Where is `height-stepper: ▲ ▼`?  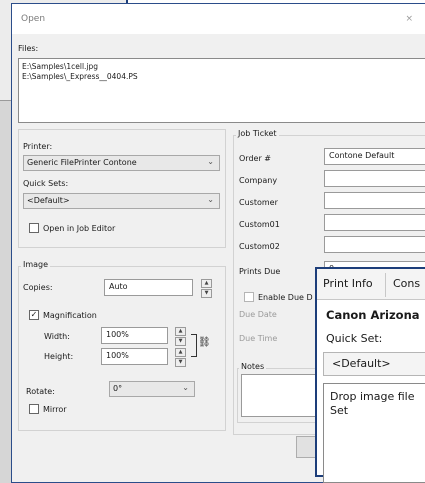
height-stepper: ▲ ▼ is located at coordinates (180, 357).